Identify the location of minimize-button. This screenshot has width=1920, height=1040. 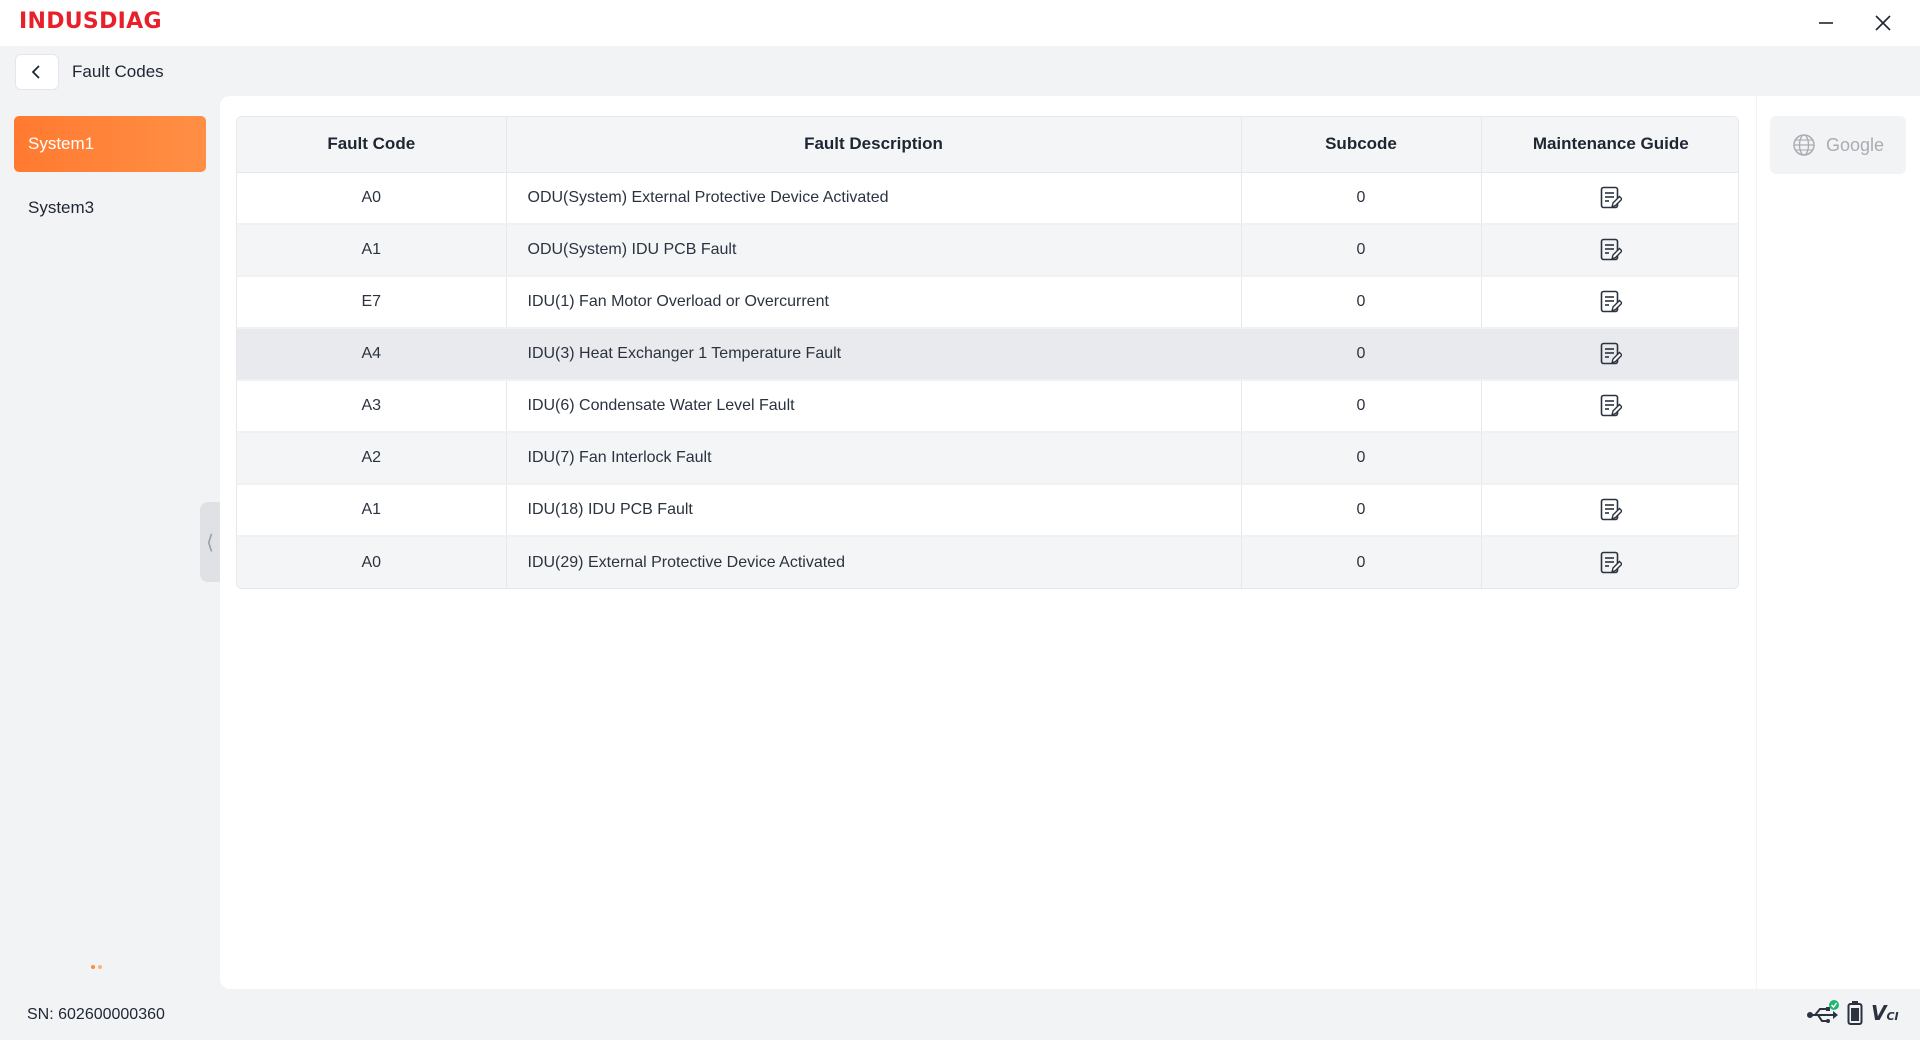
(1826, 23).